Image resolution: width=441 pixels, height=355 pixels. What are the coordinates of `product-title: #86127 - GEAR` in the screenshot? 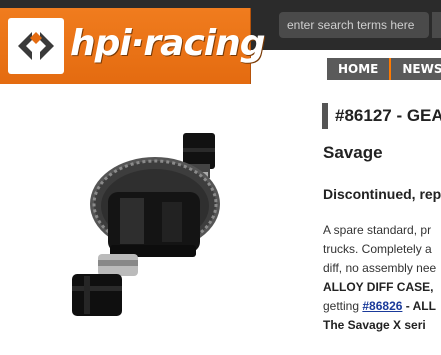 It's located at (381, 116).